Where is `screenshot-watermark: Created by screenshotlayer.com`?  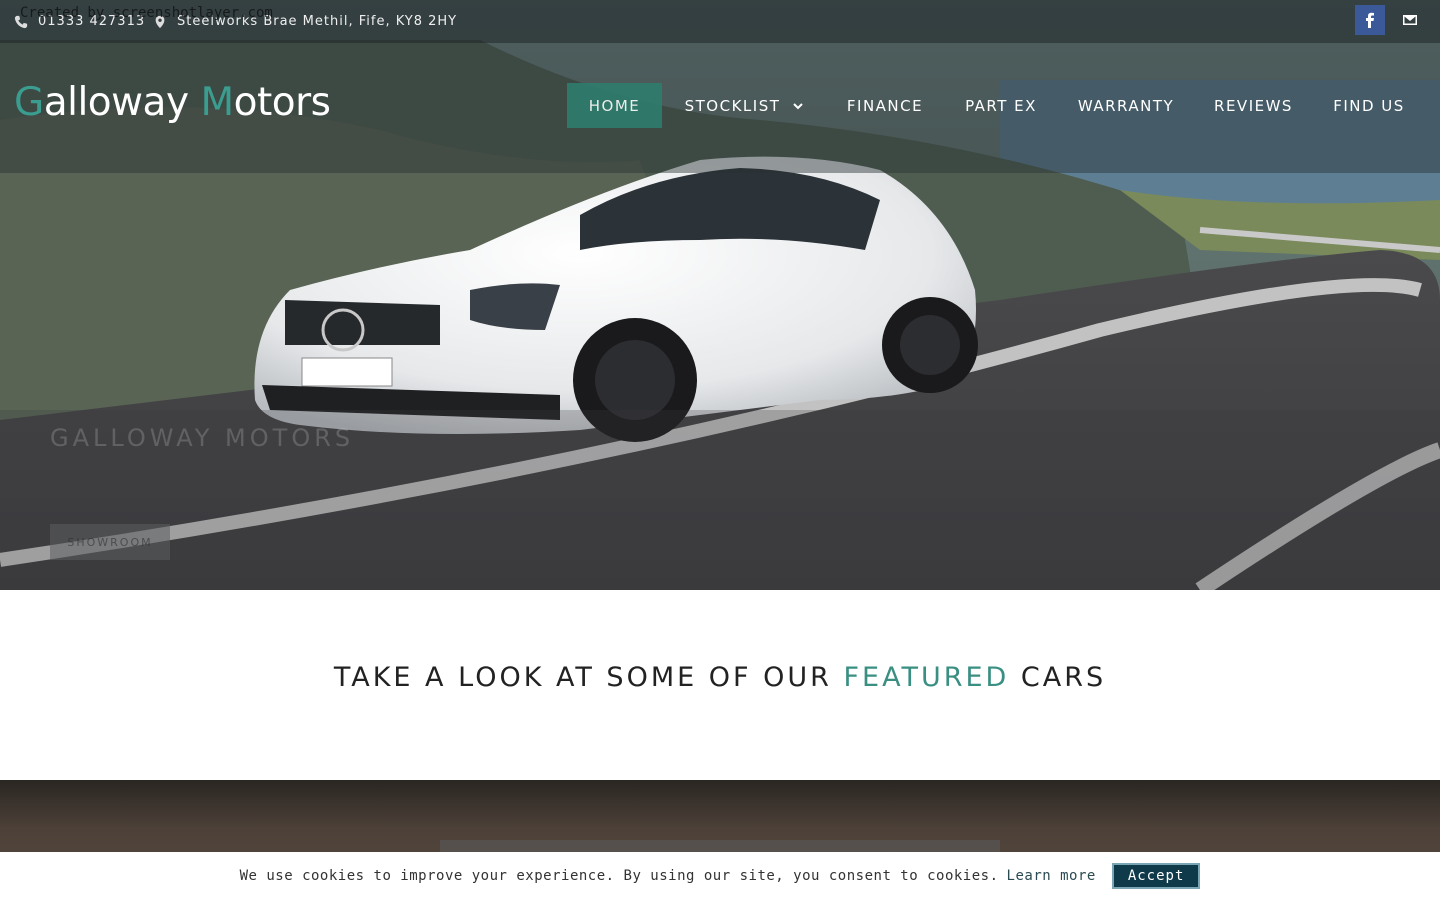
screenshot-watermark: Created by screenshotlayer.com is located at coordinates (146, 13).